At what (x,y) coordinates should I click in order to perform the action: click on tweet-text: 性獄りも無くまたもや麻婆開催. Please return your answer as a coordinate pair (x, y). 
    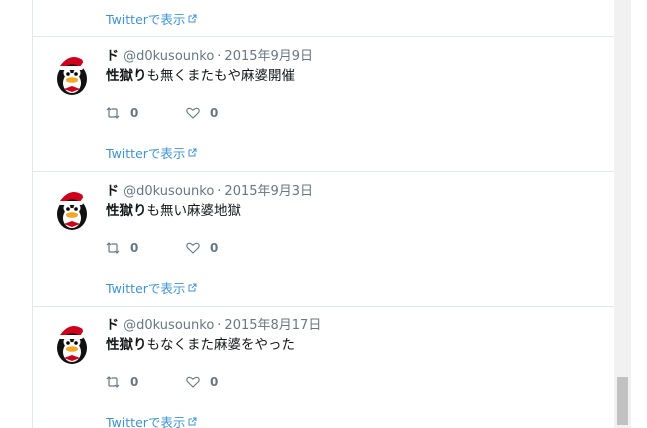
    Looking at the image, I should click on (200, 76).